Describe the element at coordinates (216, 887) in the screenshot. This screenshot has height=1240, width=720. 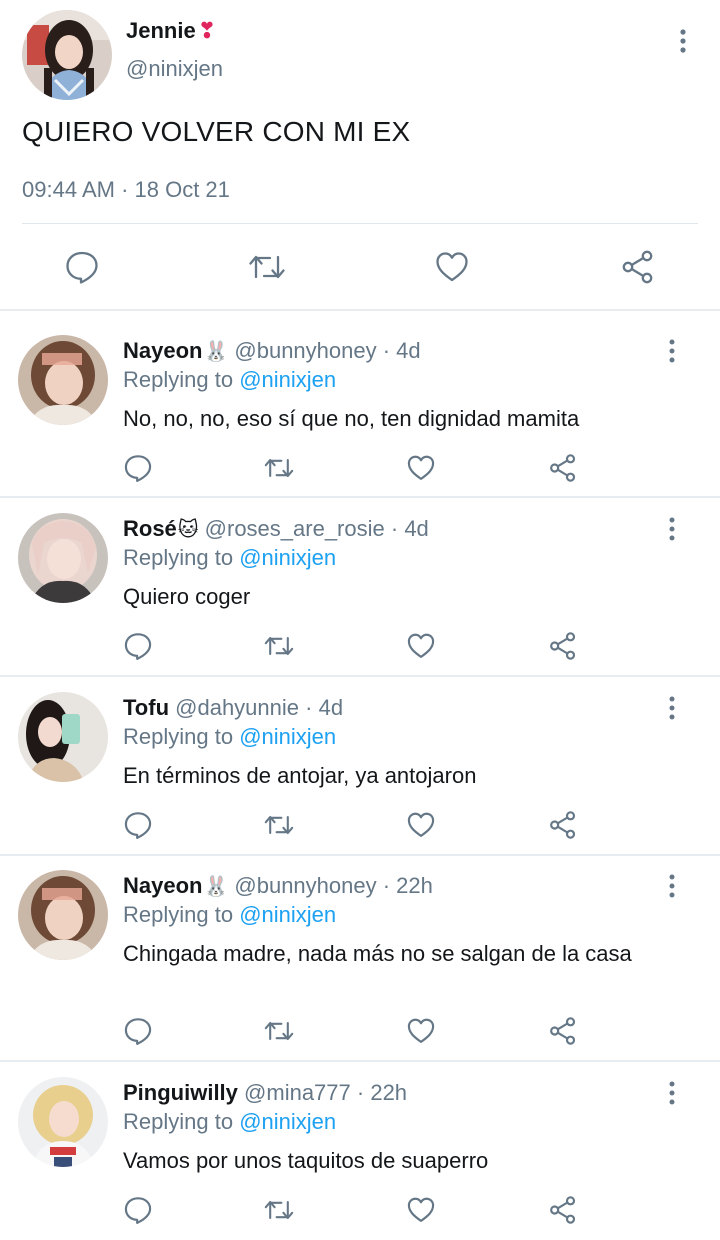
I see `rabbit-icon: 🐰` at that location.